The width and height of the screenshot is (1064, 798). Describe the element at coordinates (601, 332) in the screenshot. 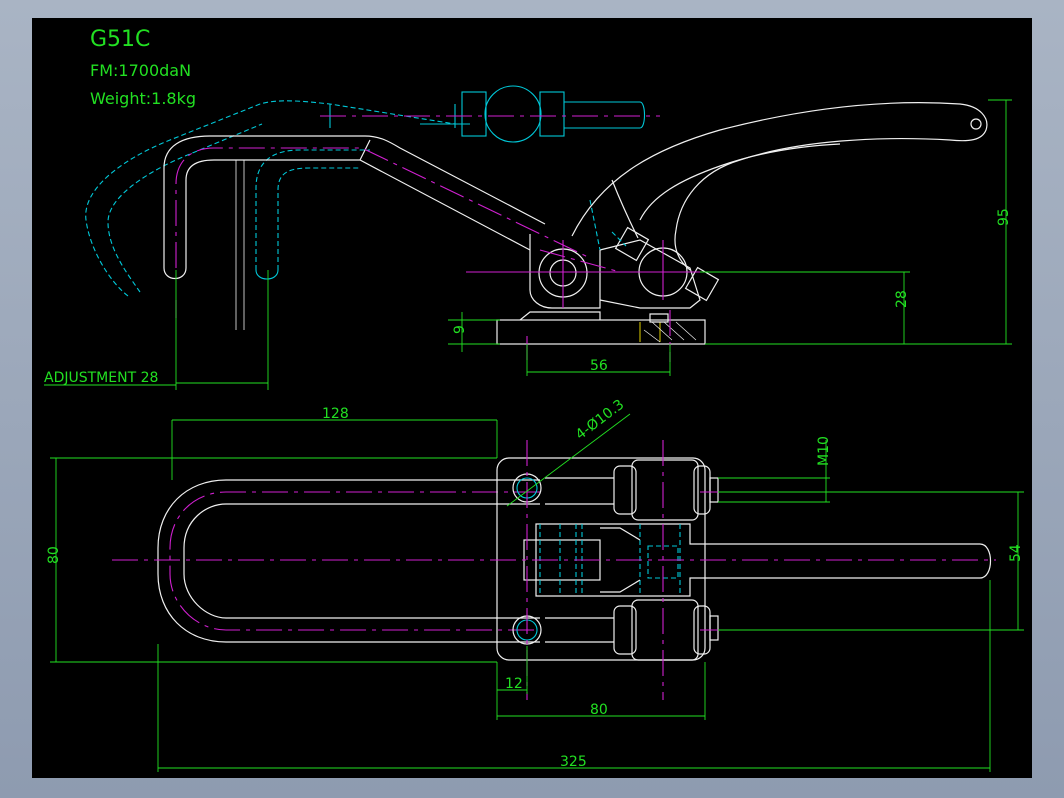

I see `base-plate` at that location.